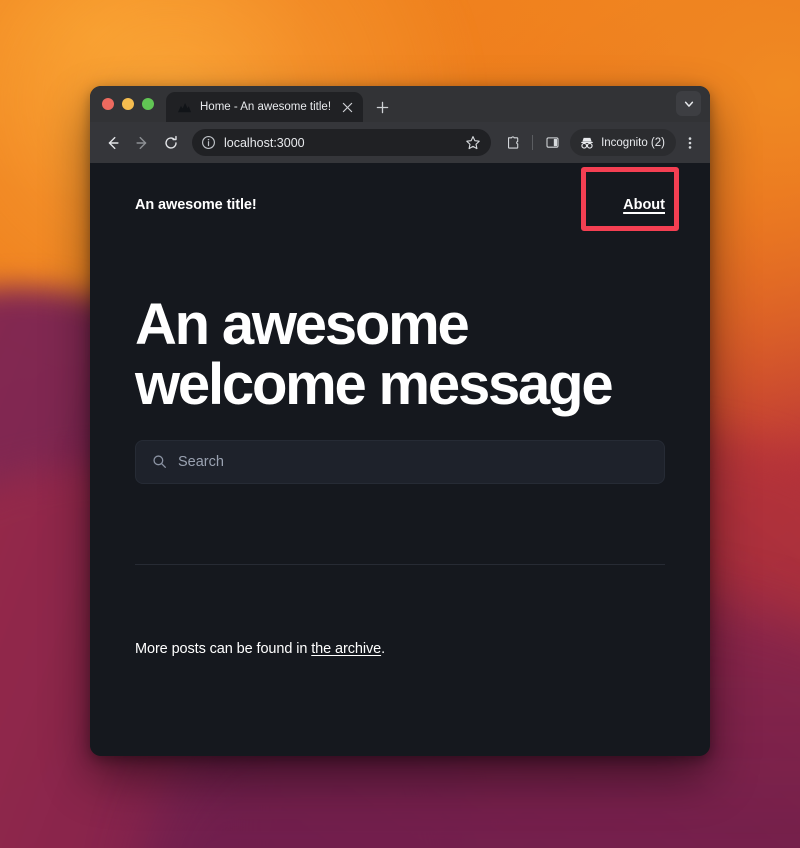  I want to click on profile-label: Incognito (2), so click(633, 142).